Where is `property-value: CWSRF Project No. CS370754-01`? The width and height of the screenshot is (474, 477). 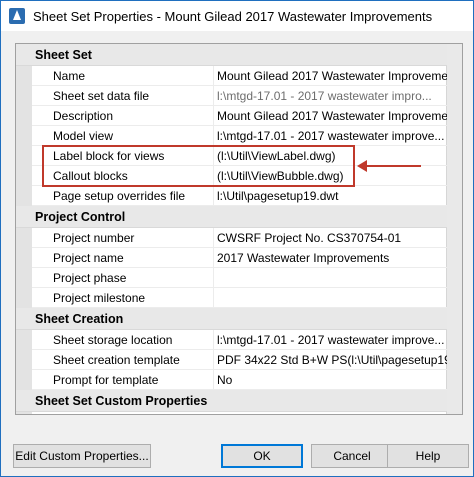
property-value: CWSRF Project No. CS370754-01 is located at coordinates (330, 237).